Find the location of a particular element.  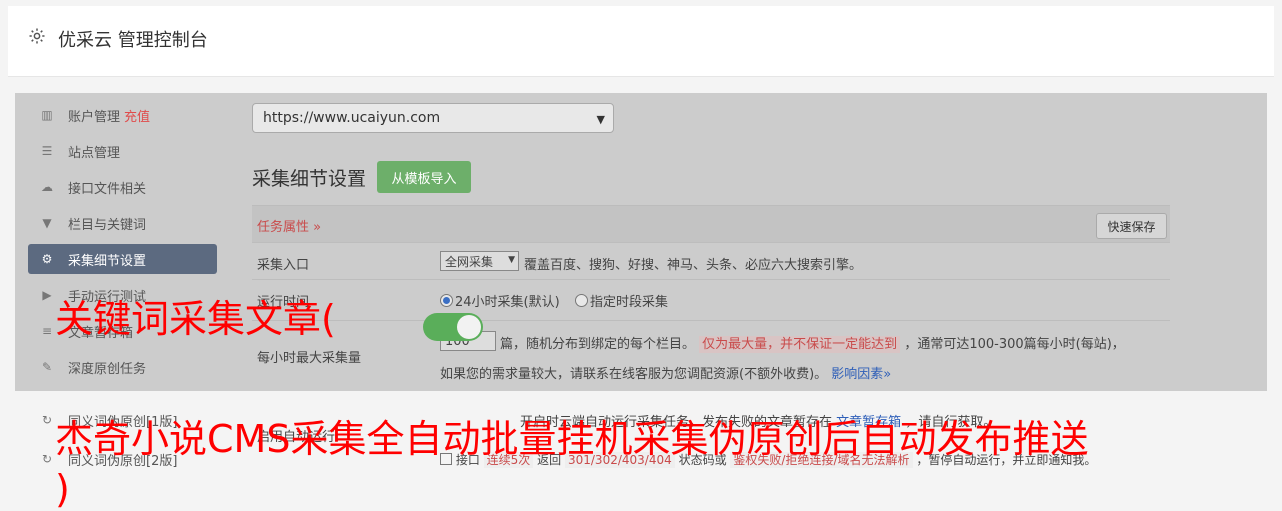

entry-label: 采集入口 is located at coordinates (283, 265).